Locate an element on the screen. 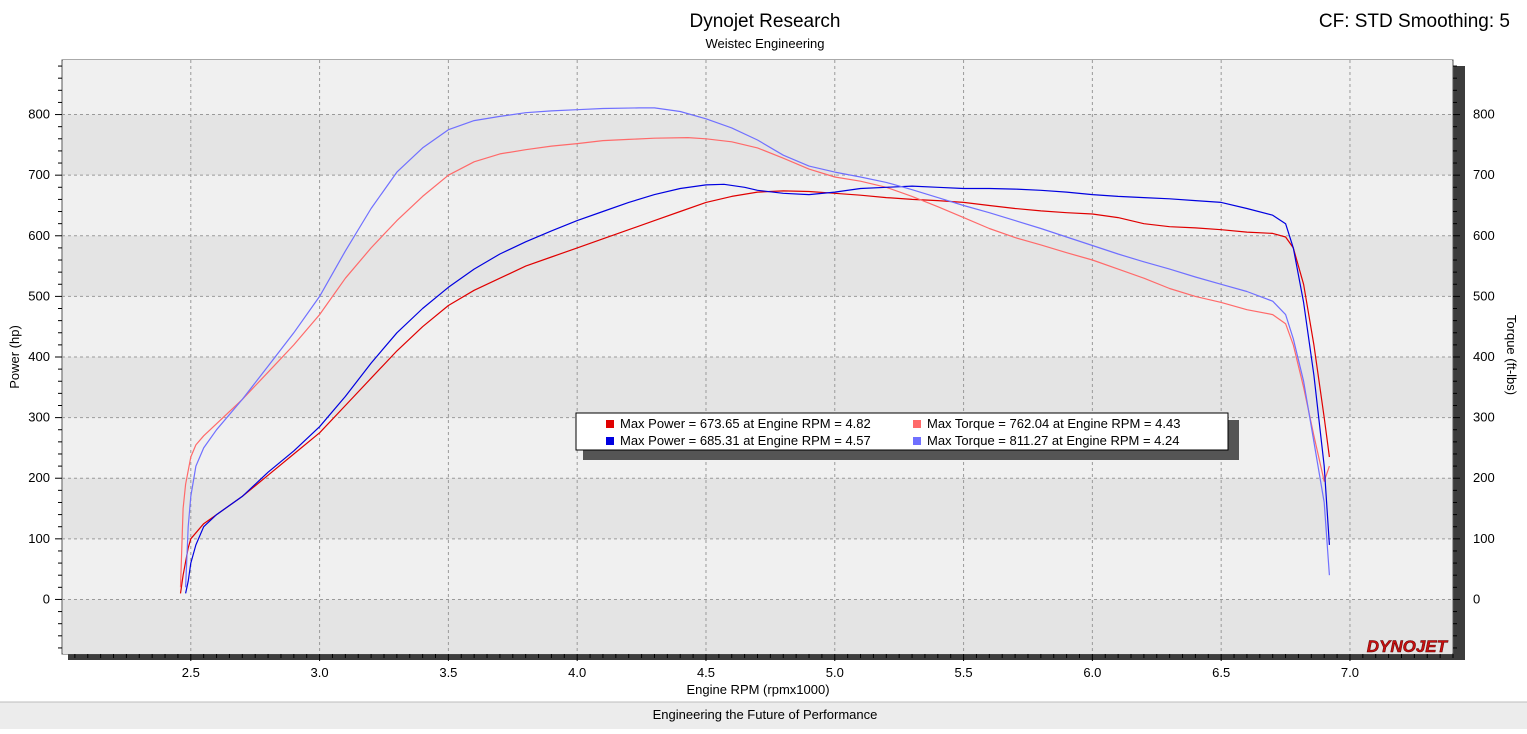  chart-subtitle: Weistec Engineering is located at coordinates (765, 43).